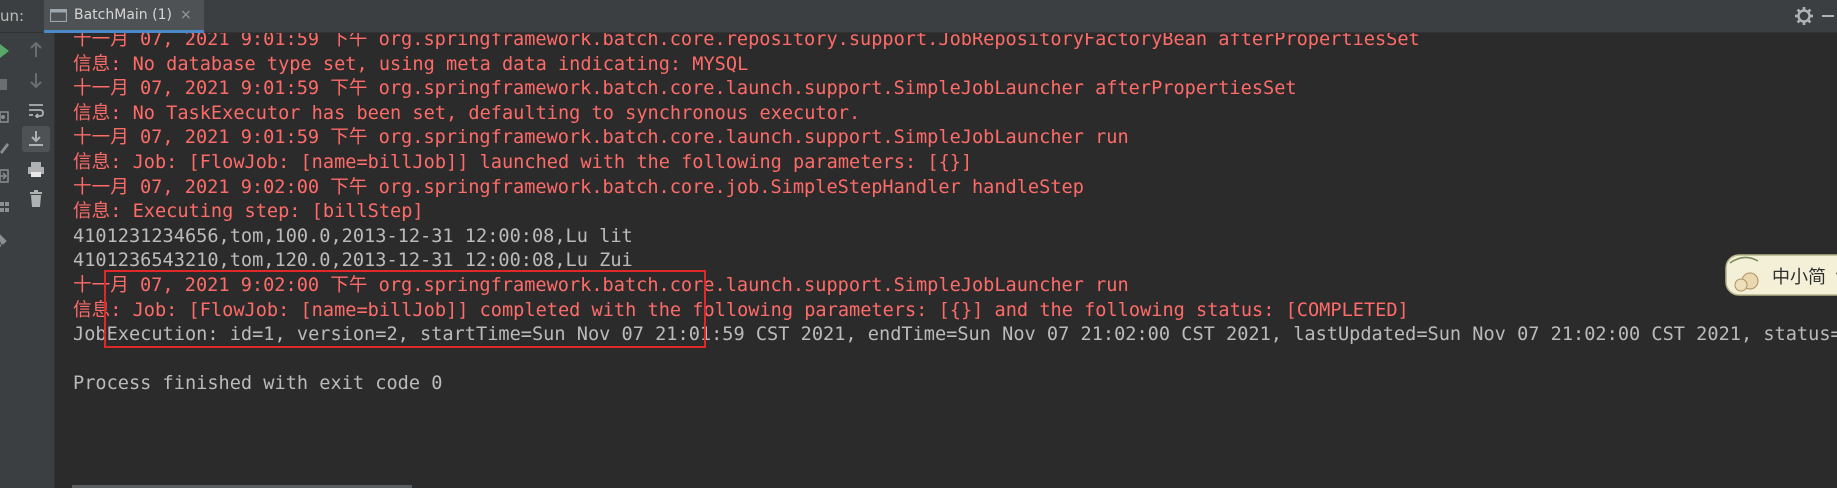 This screenshot has height=488, width=1837. What do you see at coordinates (918, 16) in the screenshot?
I see `run-tool-window-header: un: BatchMain (1) ×` at bounding box center [918, 16].